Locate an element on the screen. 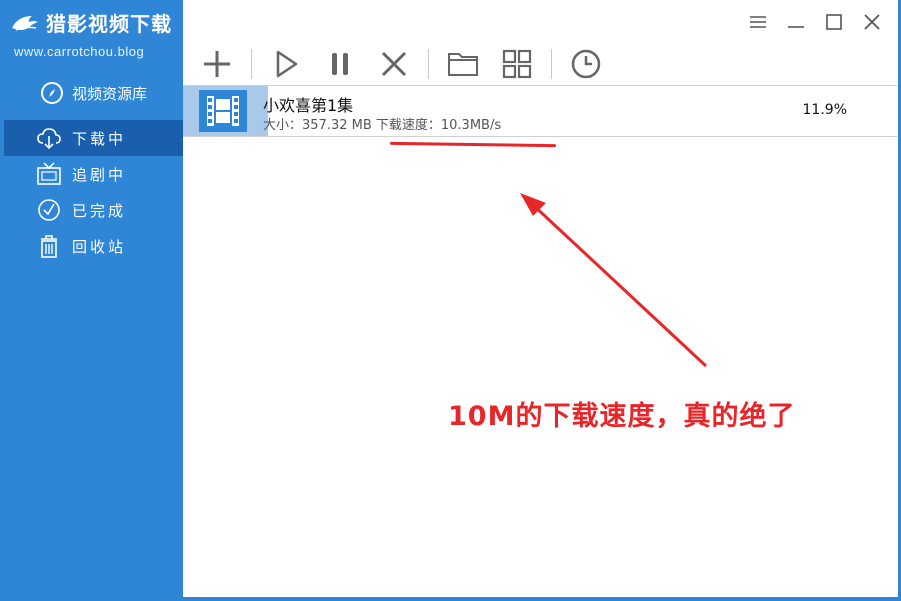  add-icon is located at coordinates (217, 64).